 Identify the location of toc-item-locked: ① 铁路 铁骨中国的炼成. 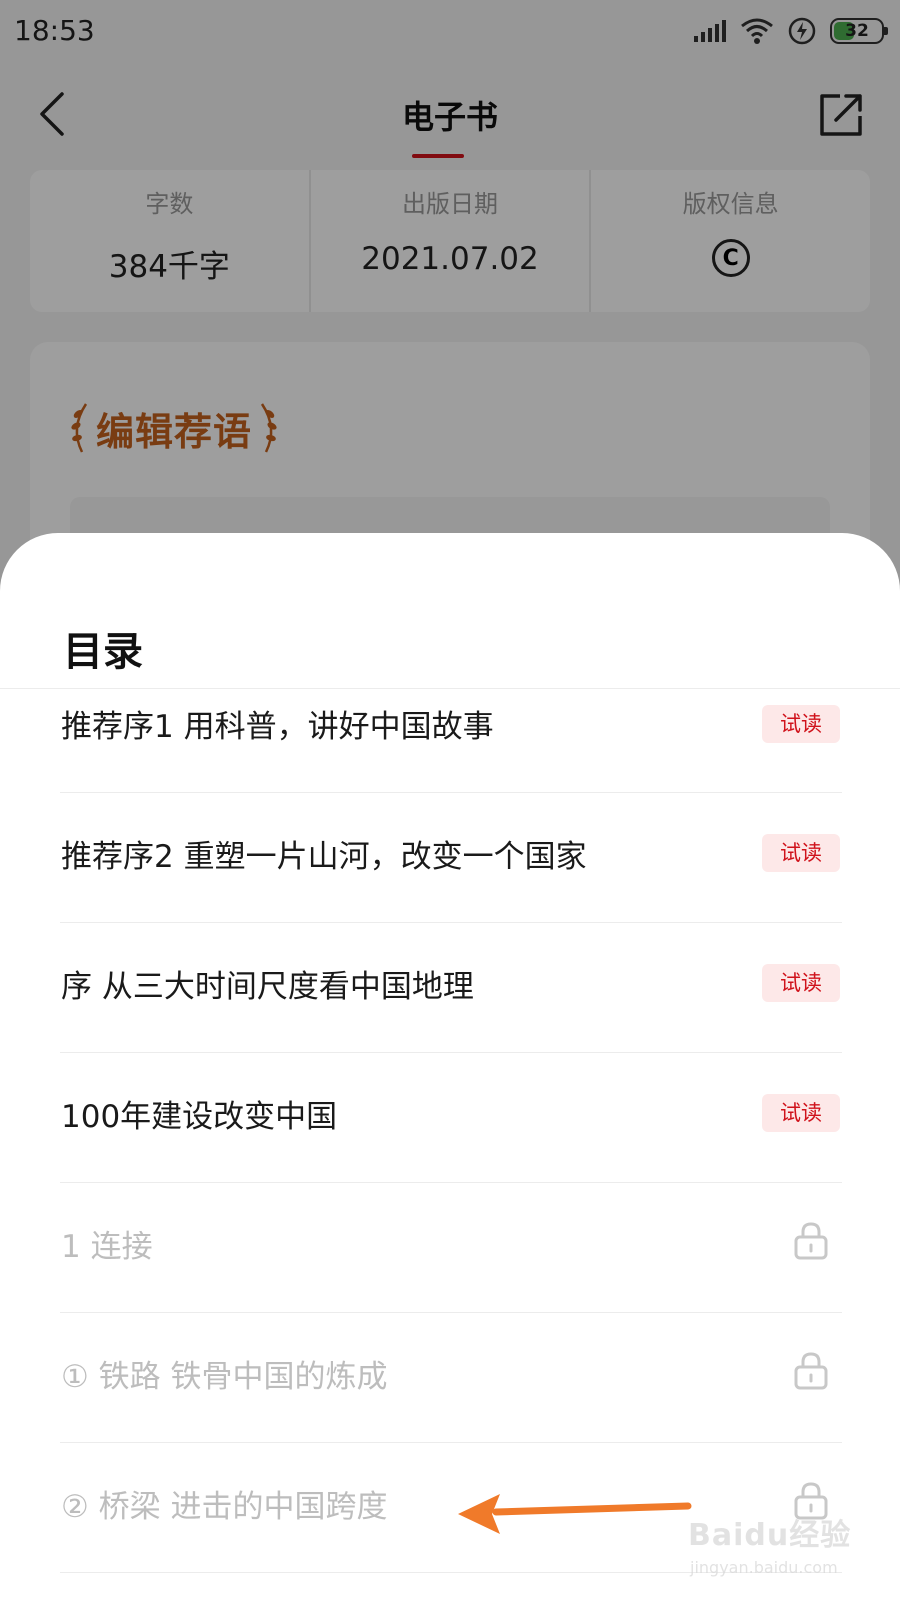
(451, 1378).